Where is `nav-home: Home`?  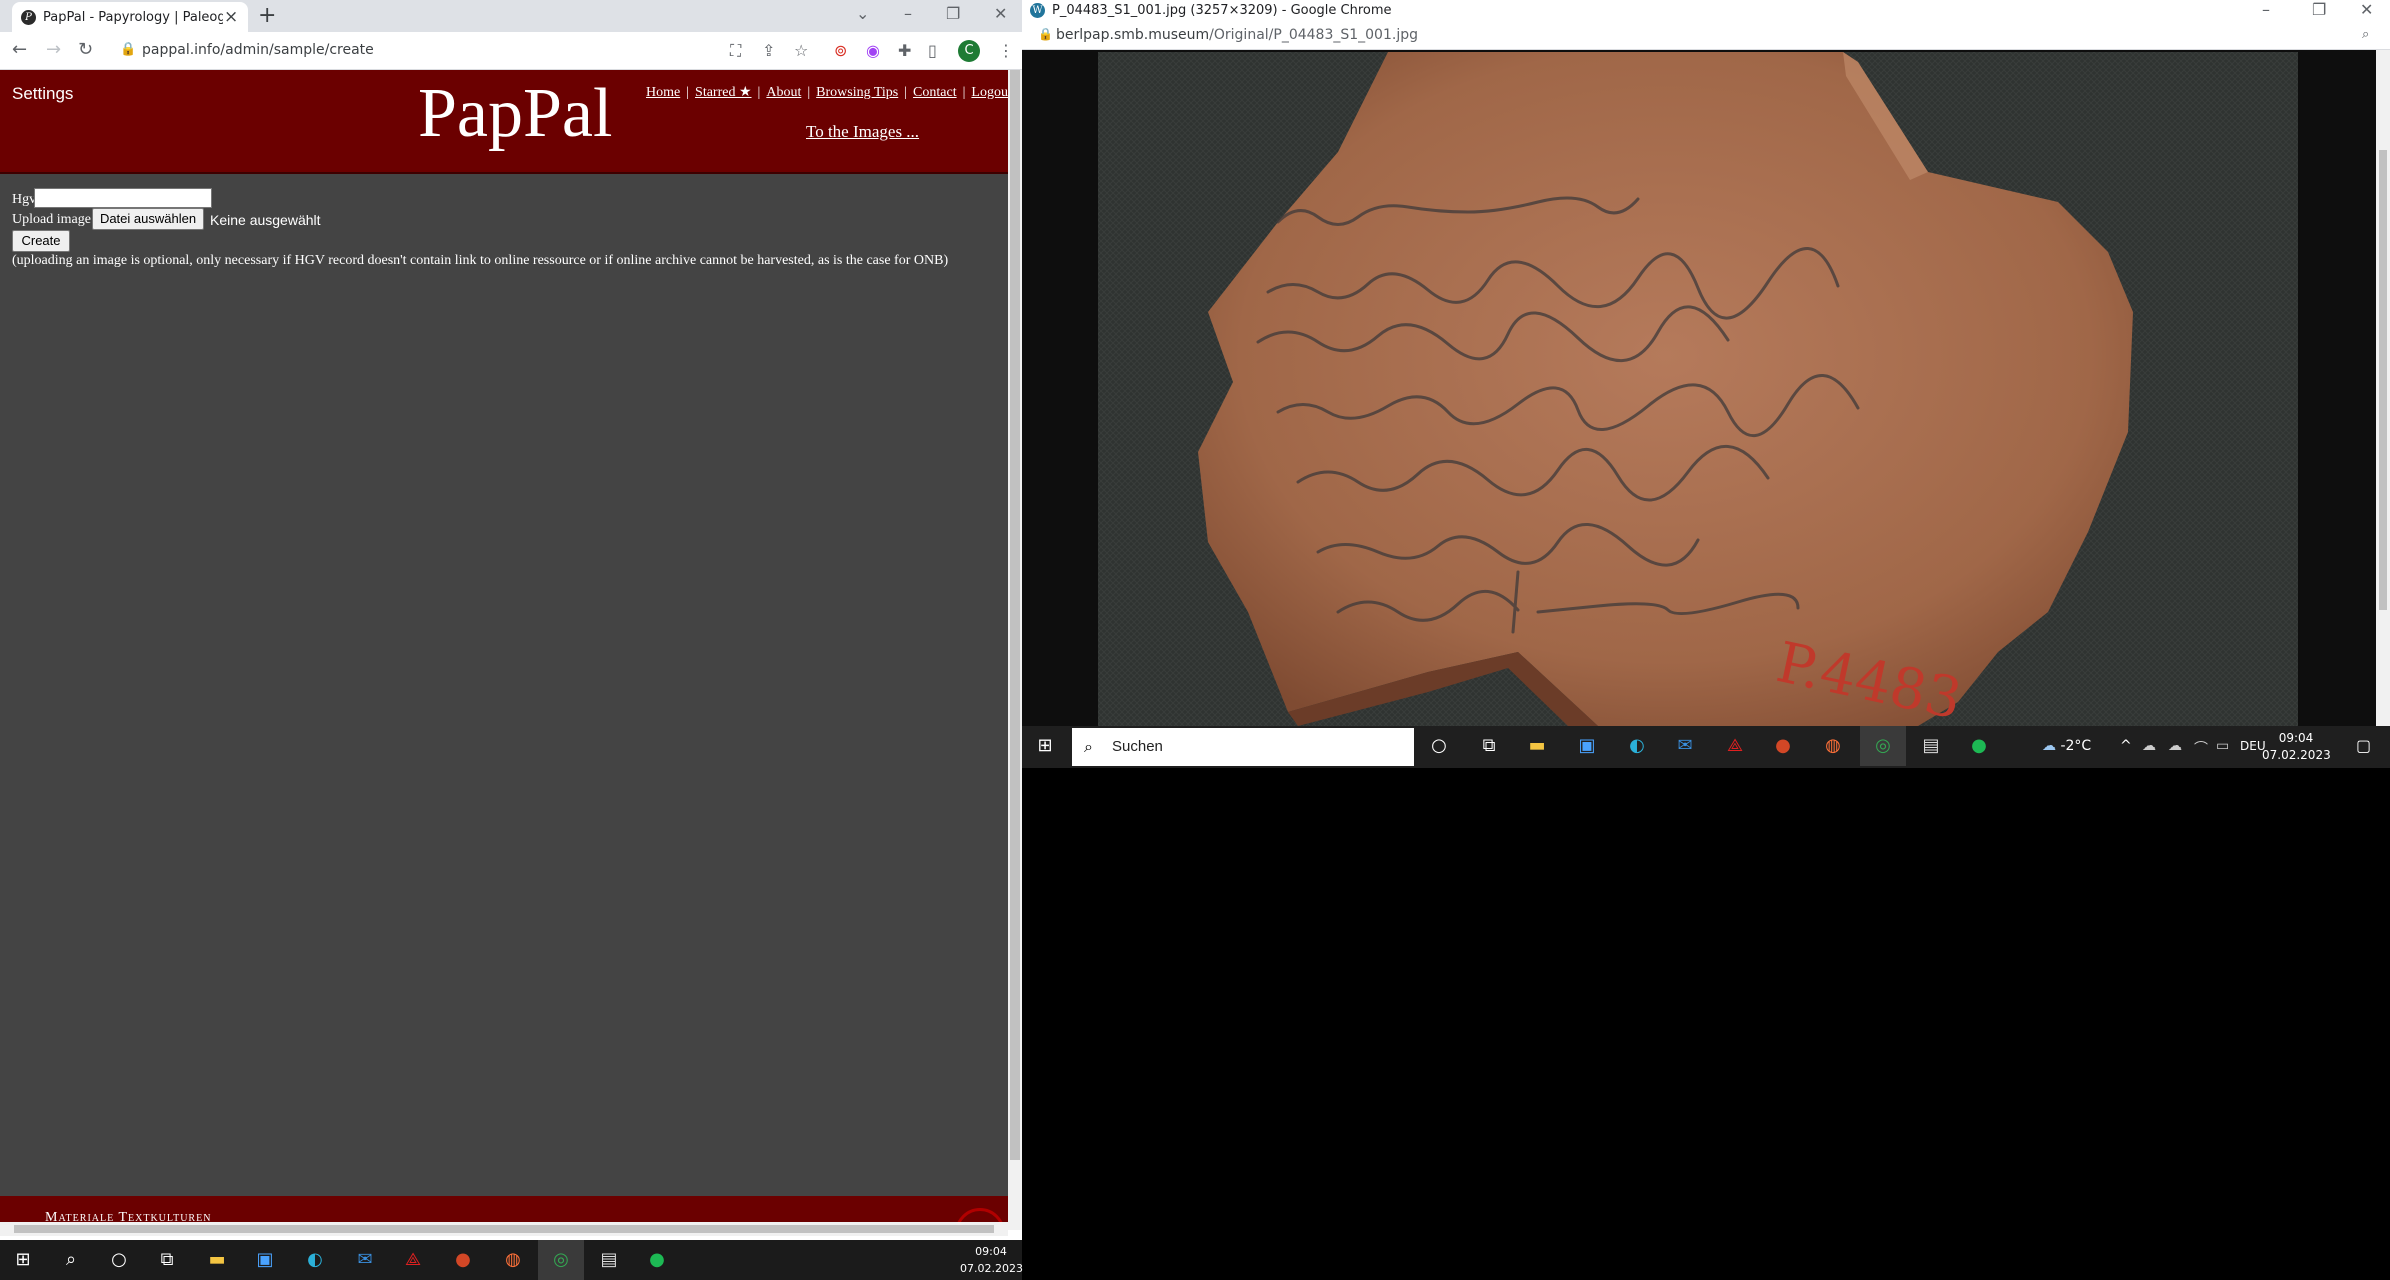 nav-home: Home is located at coordinates (663, 92).